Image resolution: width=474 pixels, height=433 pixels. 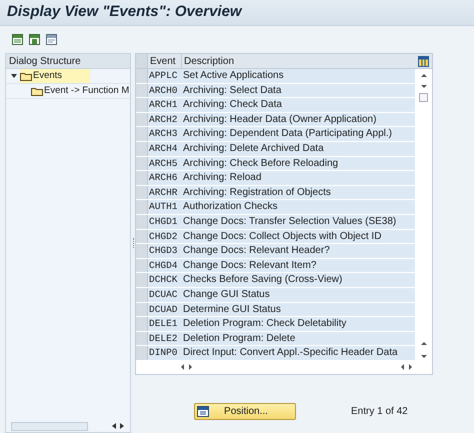 I want to click on column-header: Event, so click(x=164, y=61).